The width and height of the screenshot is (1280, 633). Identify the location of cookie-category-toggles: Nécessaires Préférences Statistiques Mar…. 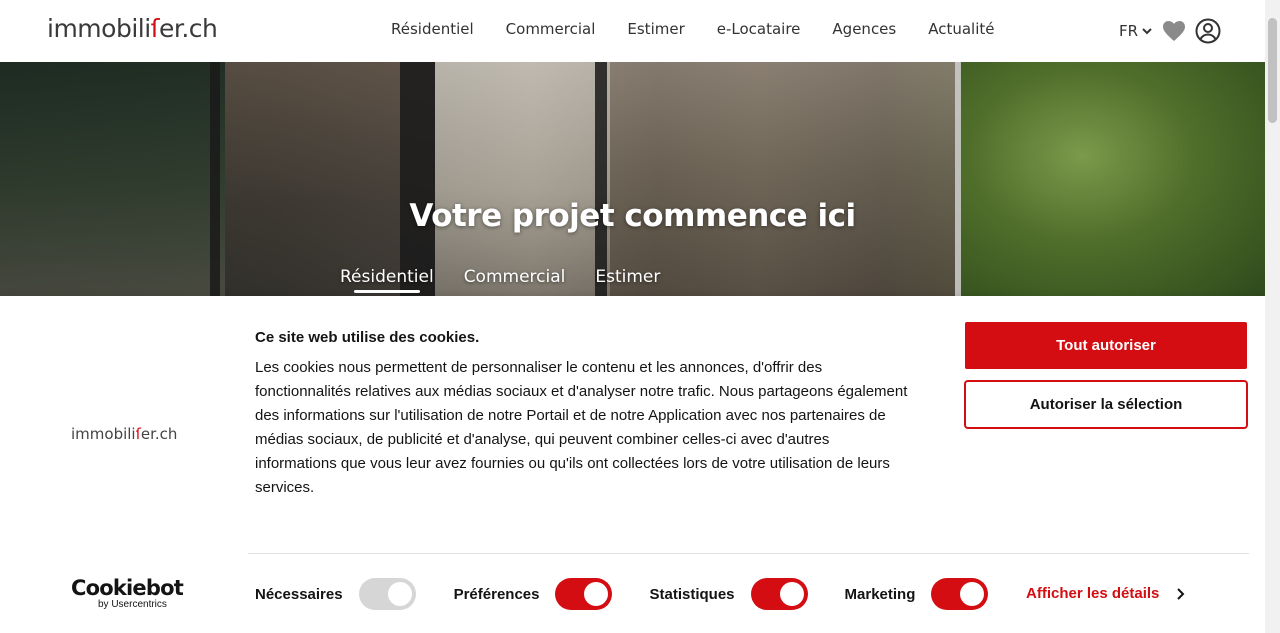
(622, 594).